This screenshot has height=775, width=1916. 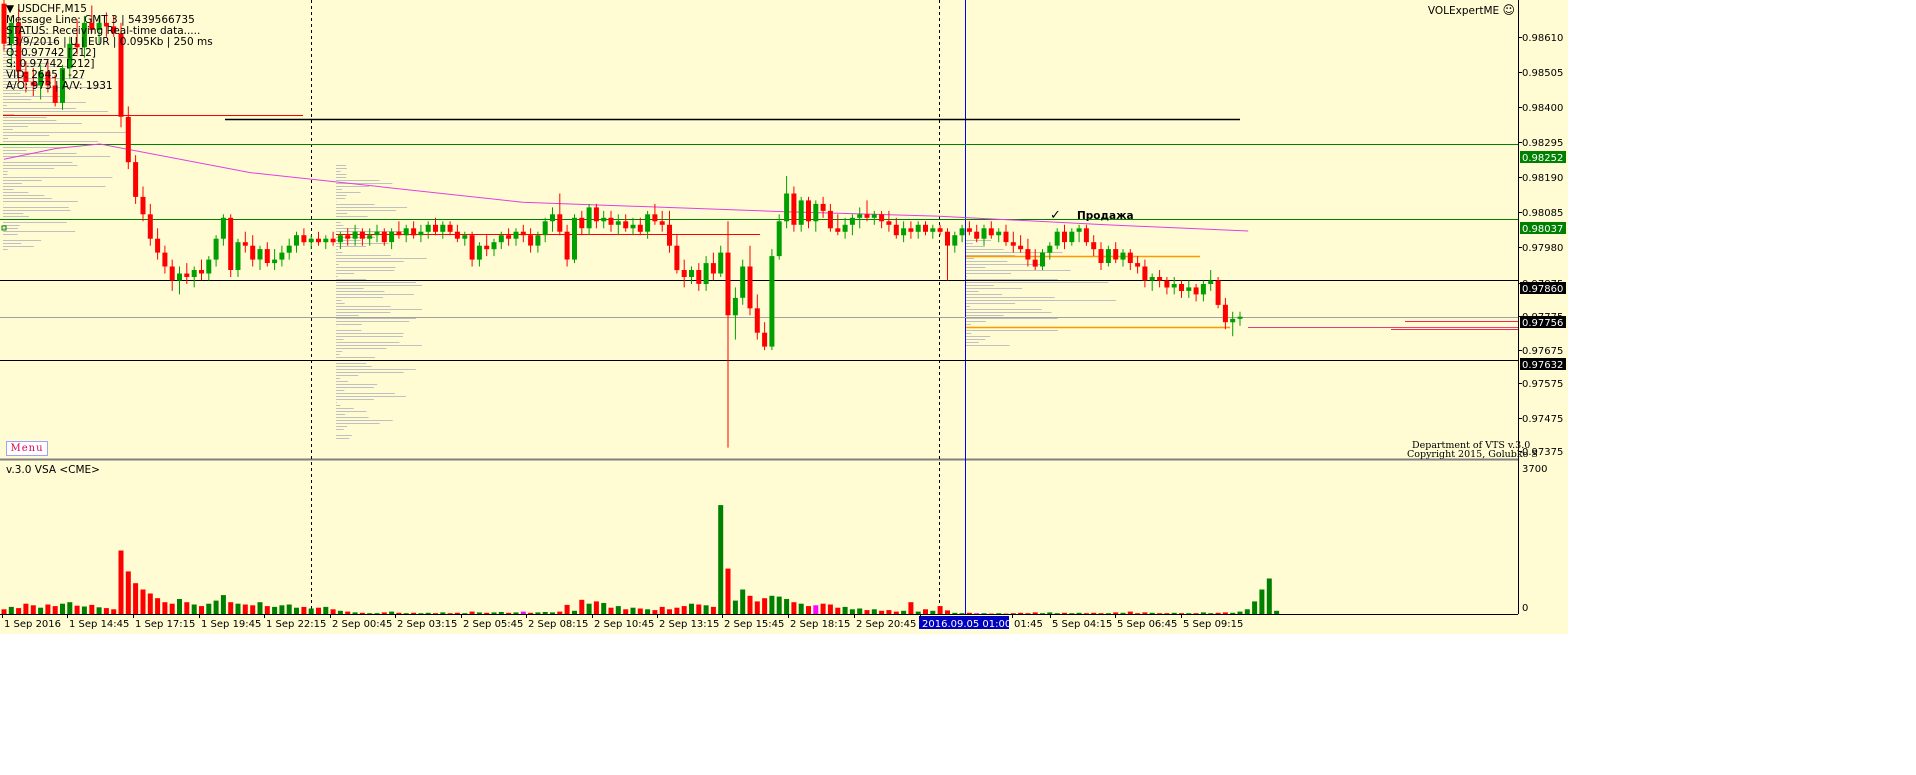 I want to click on indicator-name: VOLExpertME ☺, so click(x=1471, y=10).